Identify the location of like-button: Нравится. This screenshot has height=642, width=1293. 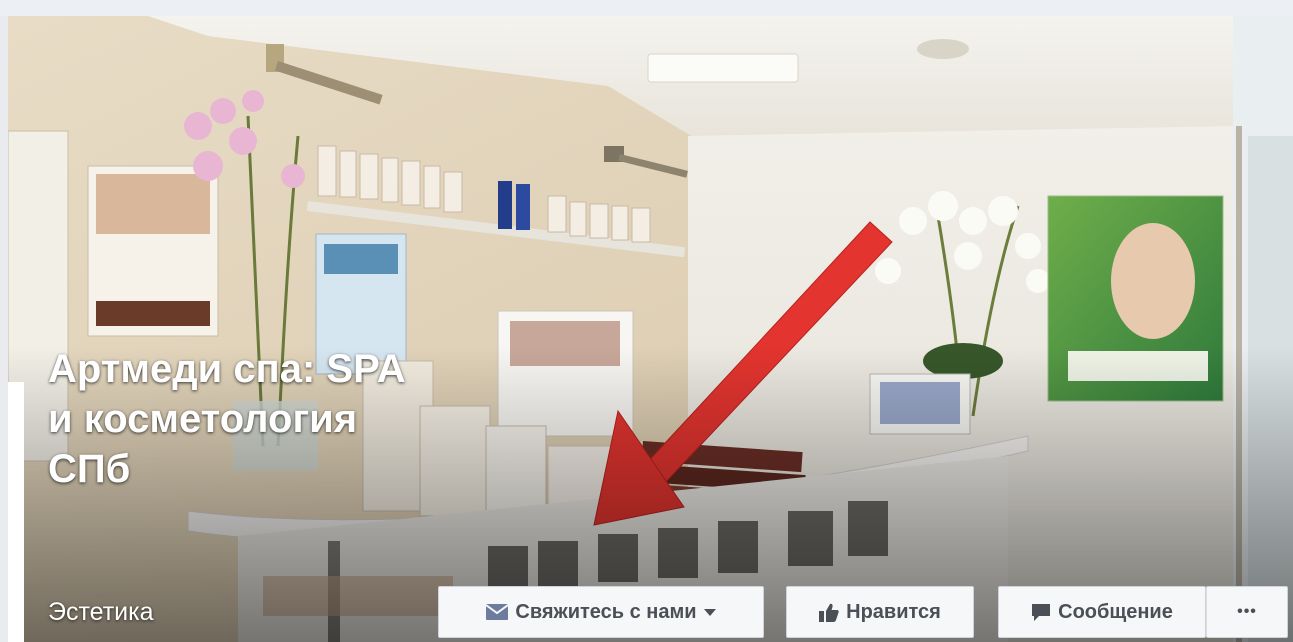
(880, 612).